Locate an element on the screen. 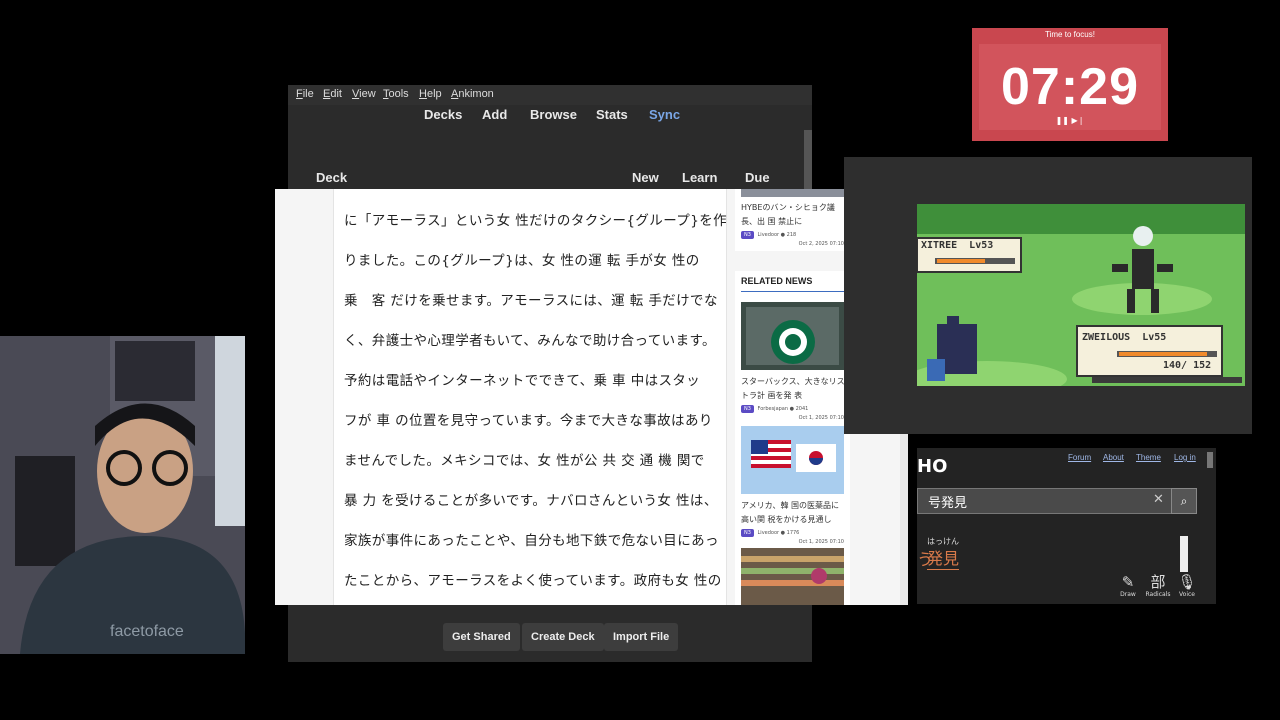 This screenshot has width=1280, height=720. news-views: 218 is located at coordinates (791, 235).